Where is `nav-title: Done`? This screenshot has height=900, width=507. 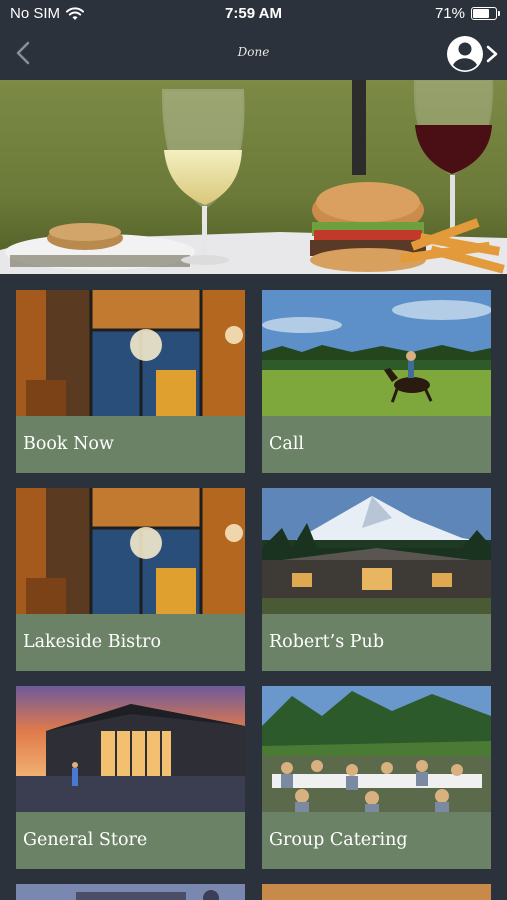 nav-title: Done is located at coordinates (253, 52).